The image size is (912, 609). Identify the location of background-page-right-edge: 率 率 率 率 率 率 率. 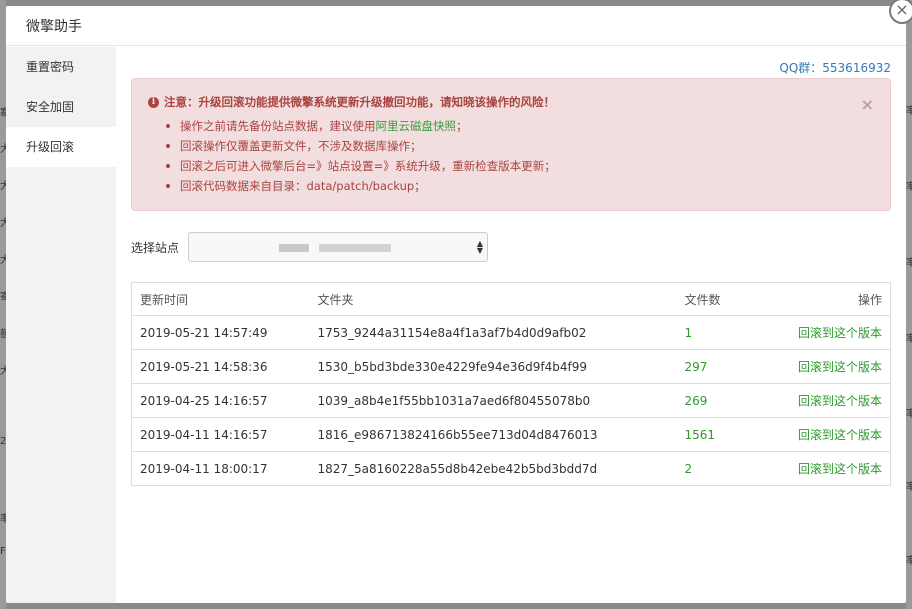
(909, 304).